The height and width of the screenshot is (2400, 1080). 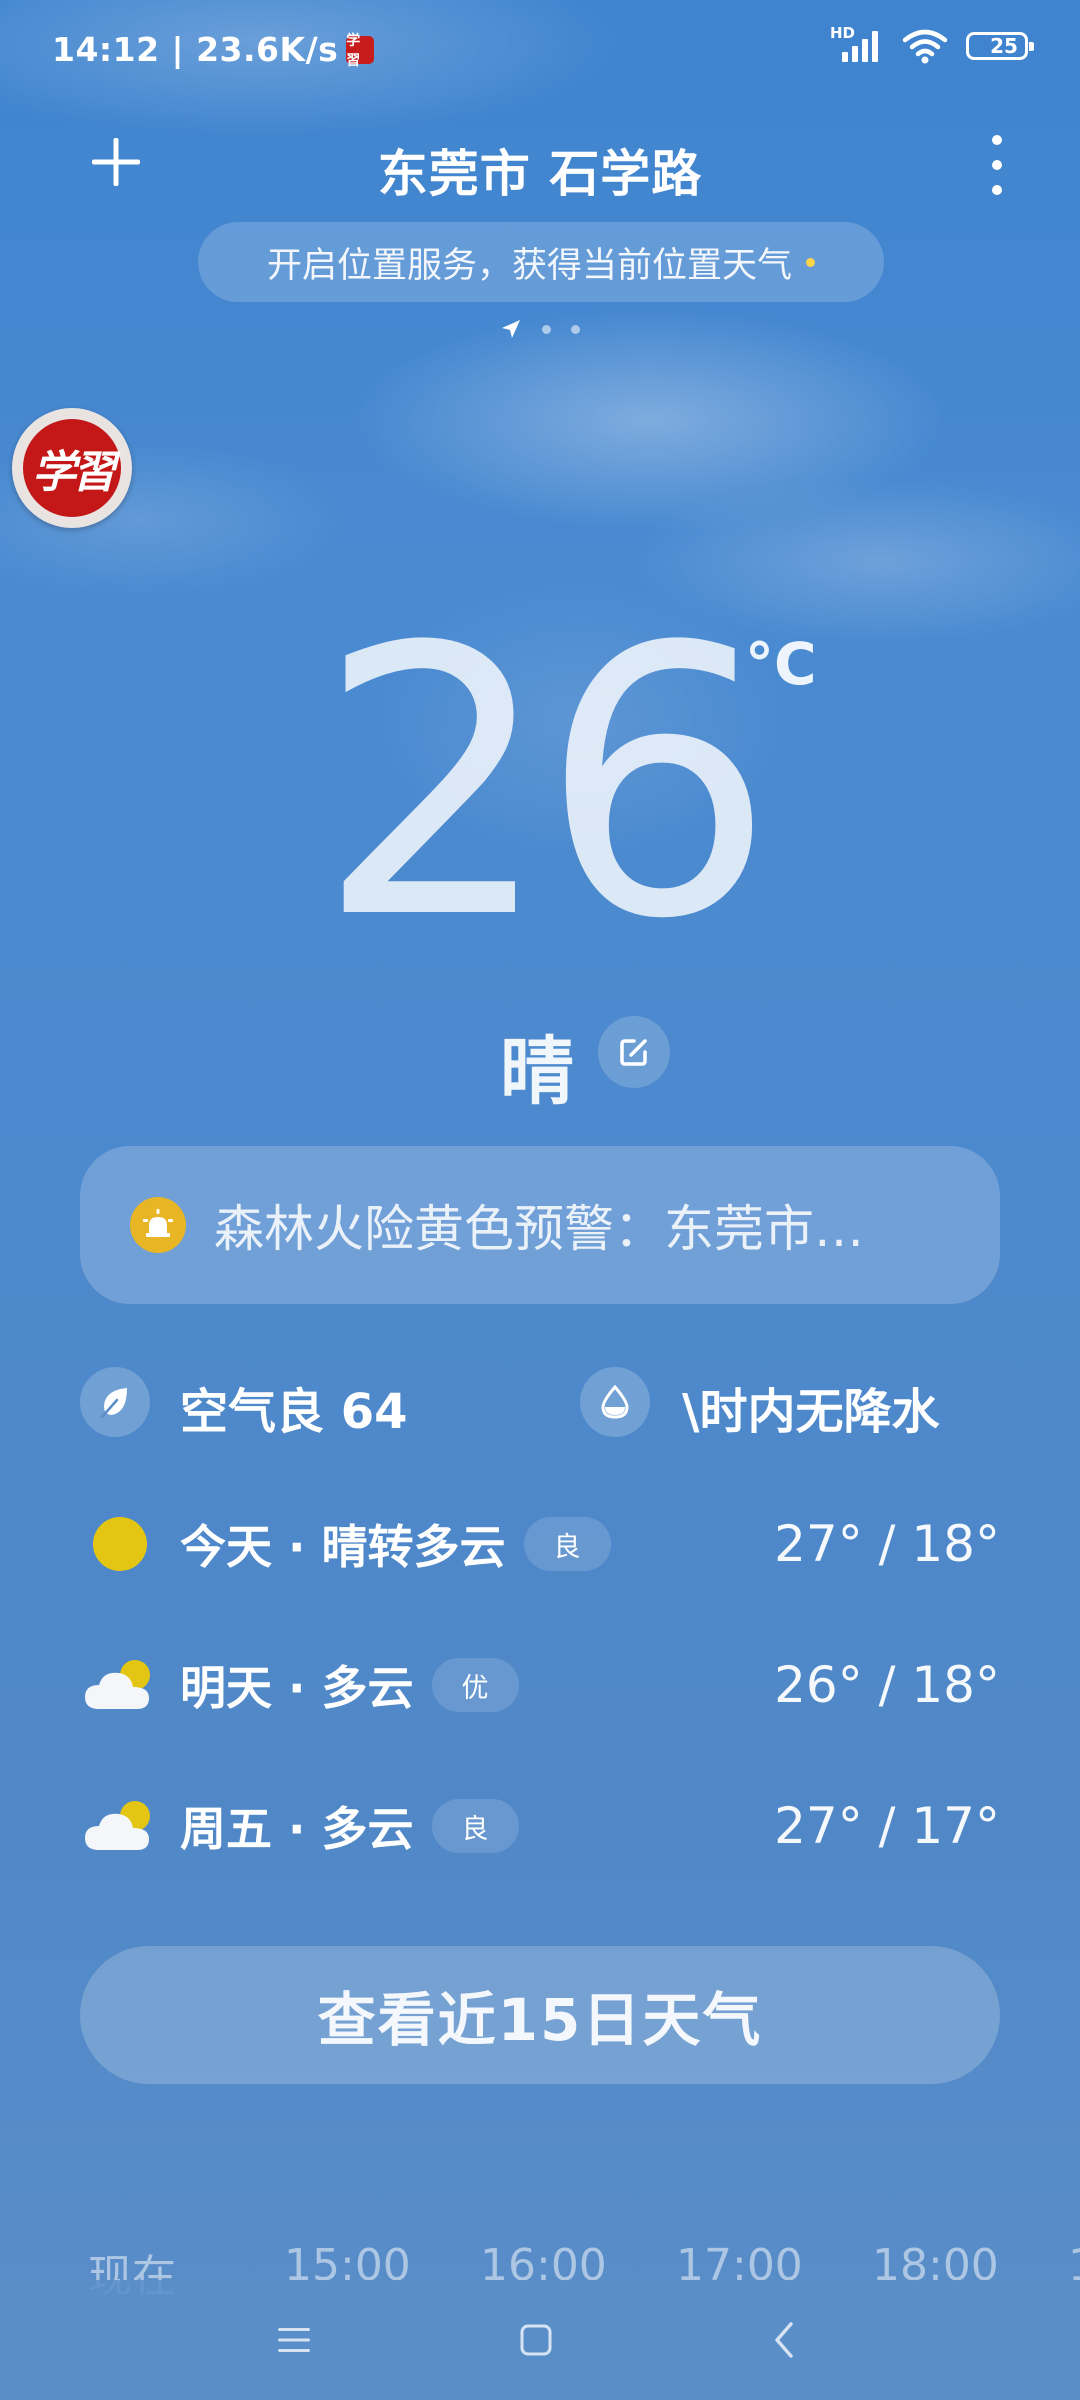 What do you see at coordinates (297, 1829) in the screenshot?
I see `forecast-day-condition: 周五 · 多云` at bounding box center [297, 1829].